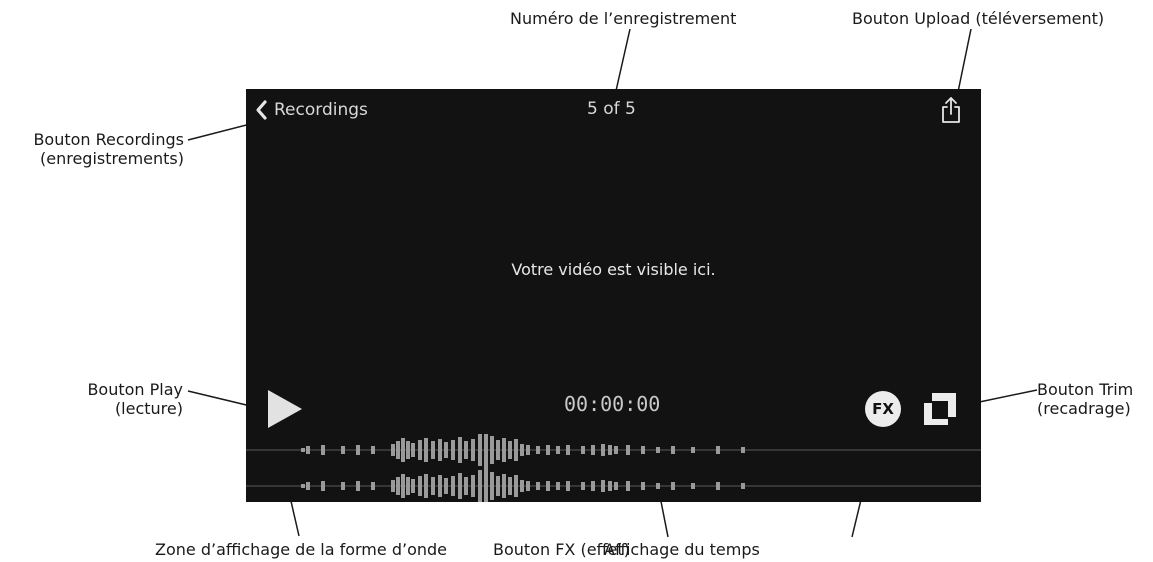 The image size is (1153, 562). What do you see at coordinates (1084, 408) in the screenshot?
I see `callout-trim-line2: (recadrage)` at bounding box center [1084, 408].